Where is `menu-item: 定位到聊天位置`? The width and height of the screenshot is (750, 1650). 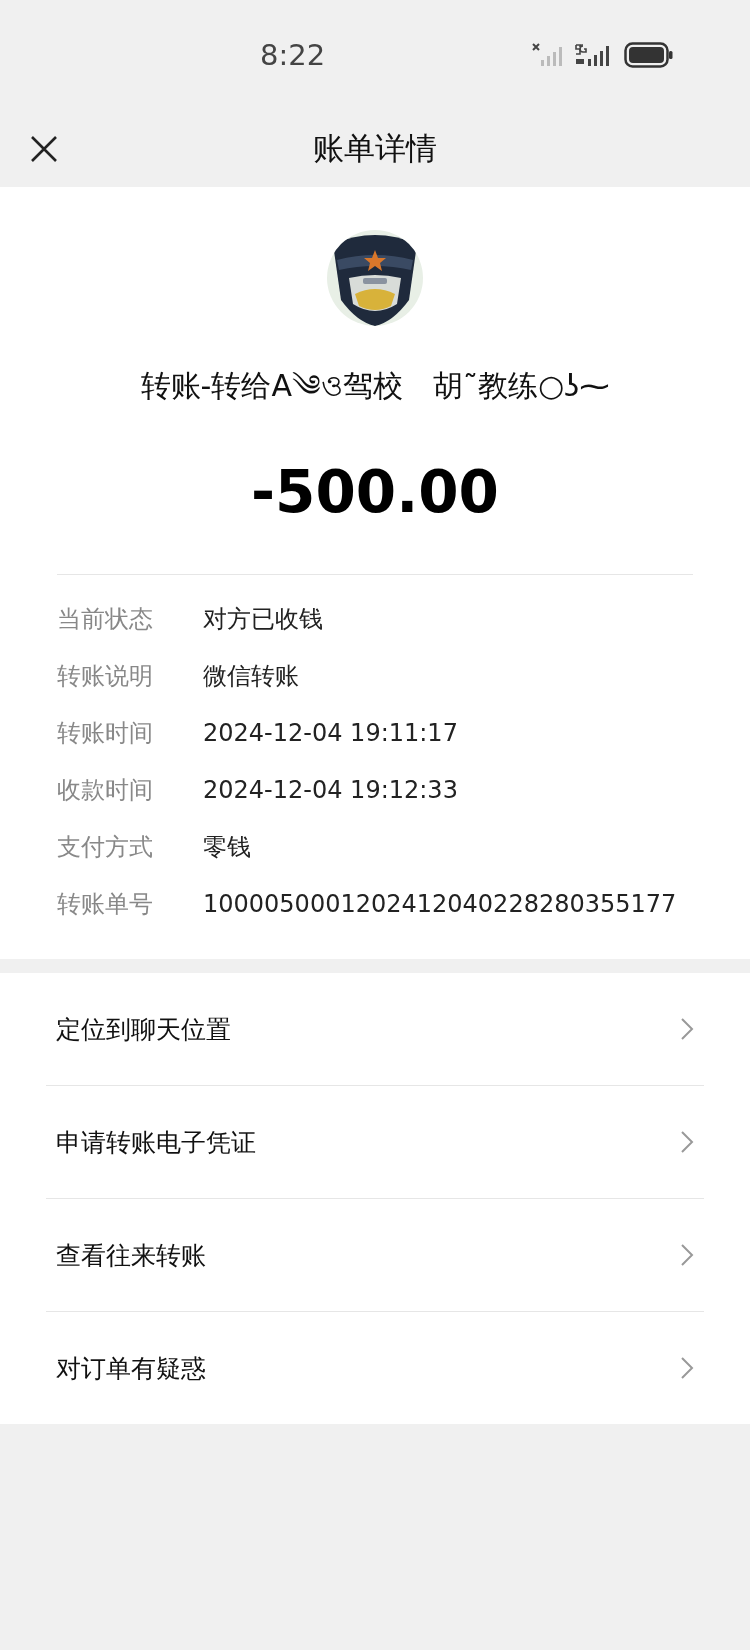
menu-item: 定位到聊天位置 is located at coordinates (375, 1029).